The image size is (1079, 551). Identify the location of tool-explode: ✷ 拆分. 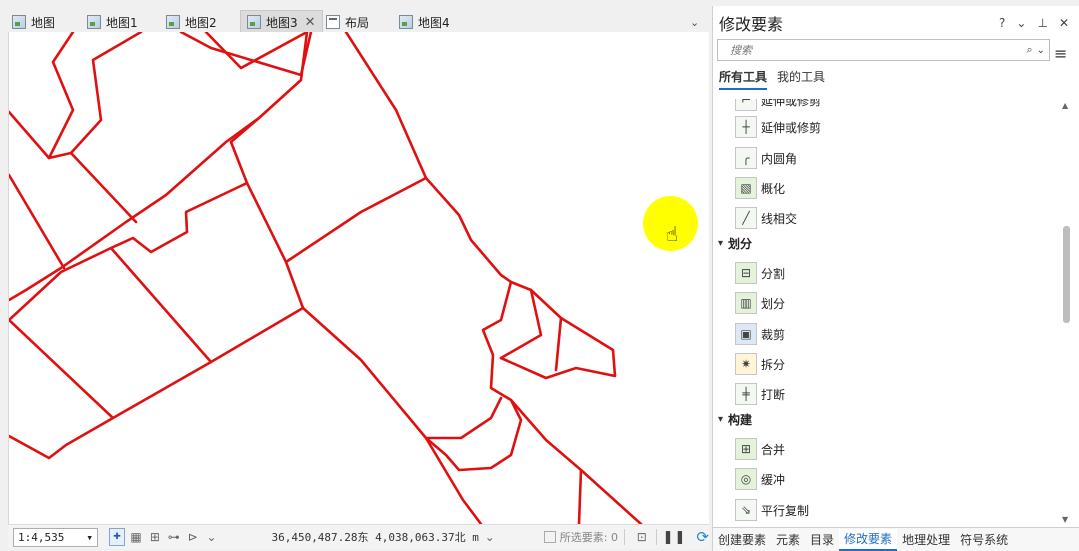
(760, 364).